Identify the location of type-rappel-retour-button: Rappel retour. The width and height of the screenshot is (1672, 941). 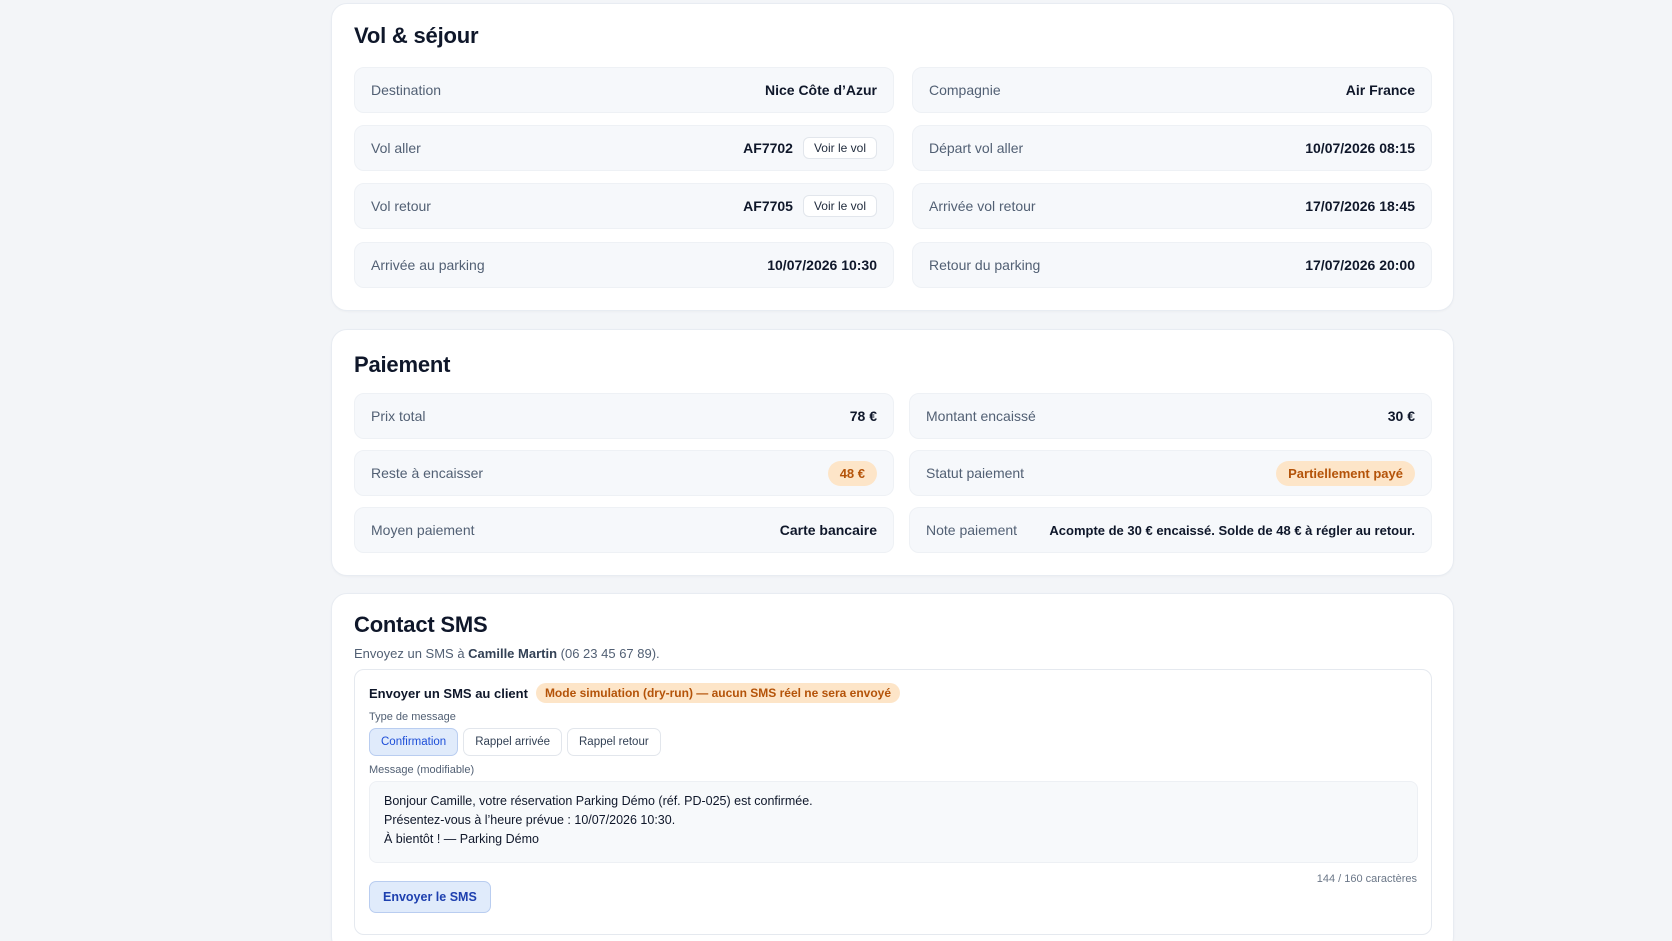
(614, 742).